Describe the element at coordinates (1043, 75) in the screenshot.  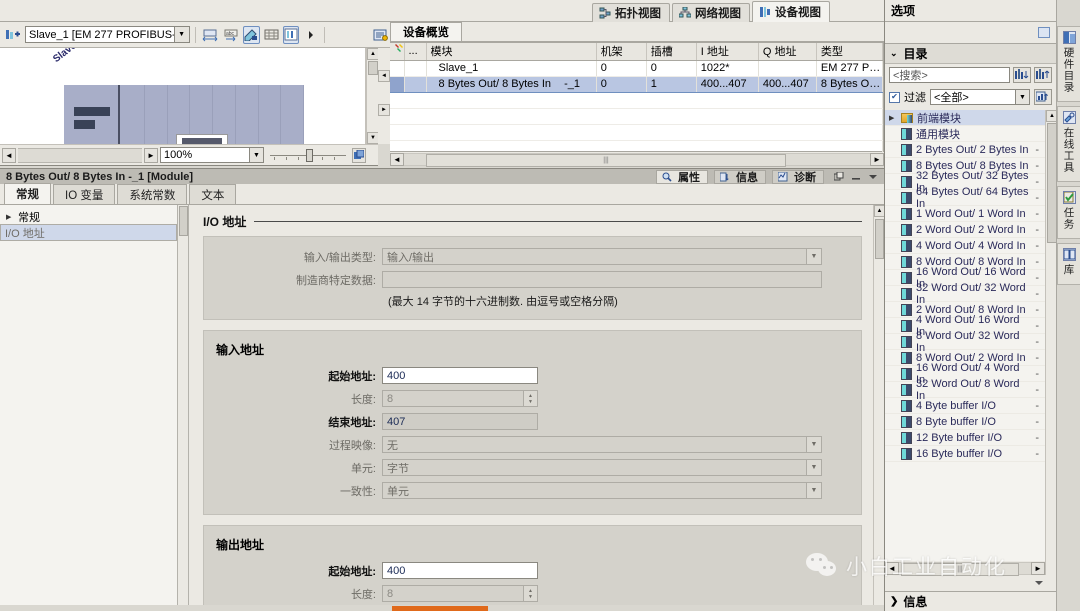
I see `search-up-icon` at that location.